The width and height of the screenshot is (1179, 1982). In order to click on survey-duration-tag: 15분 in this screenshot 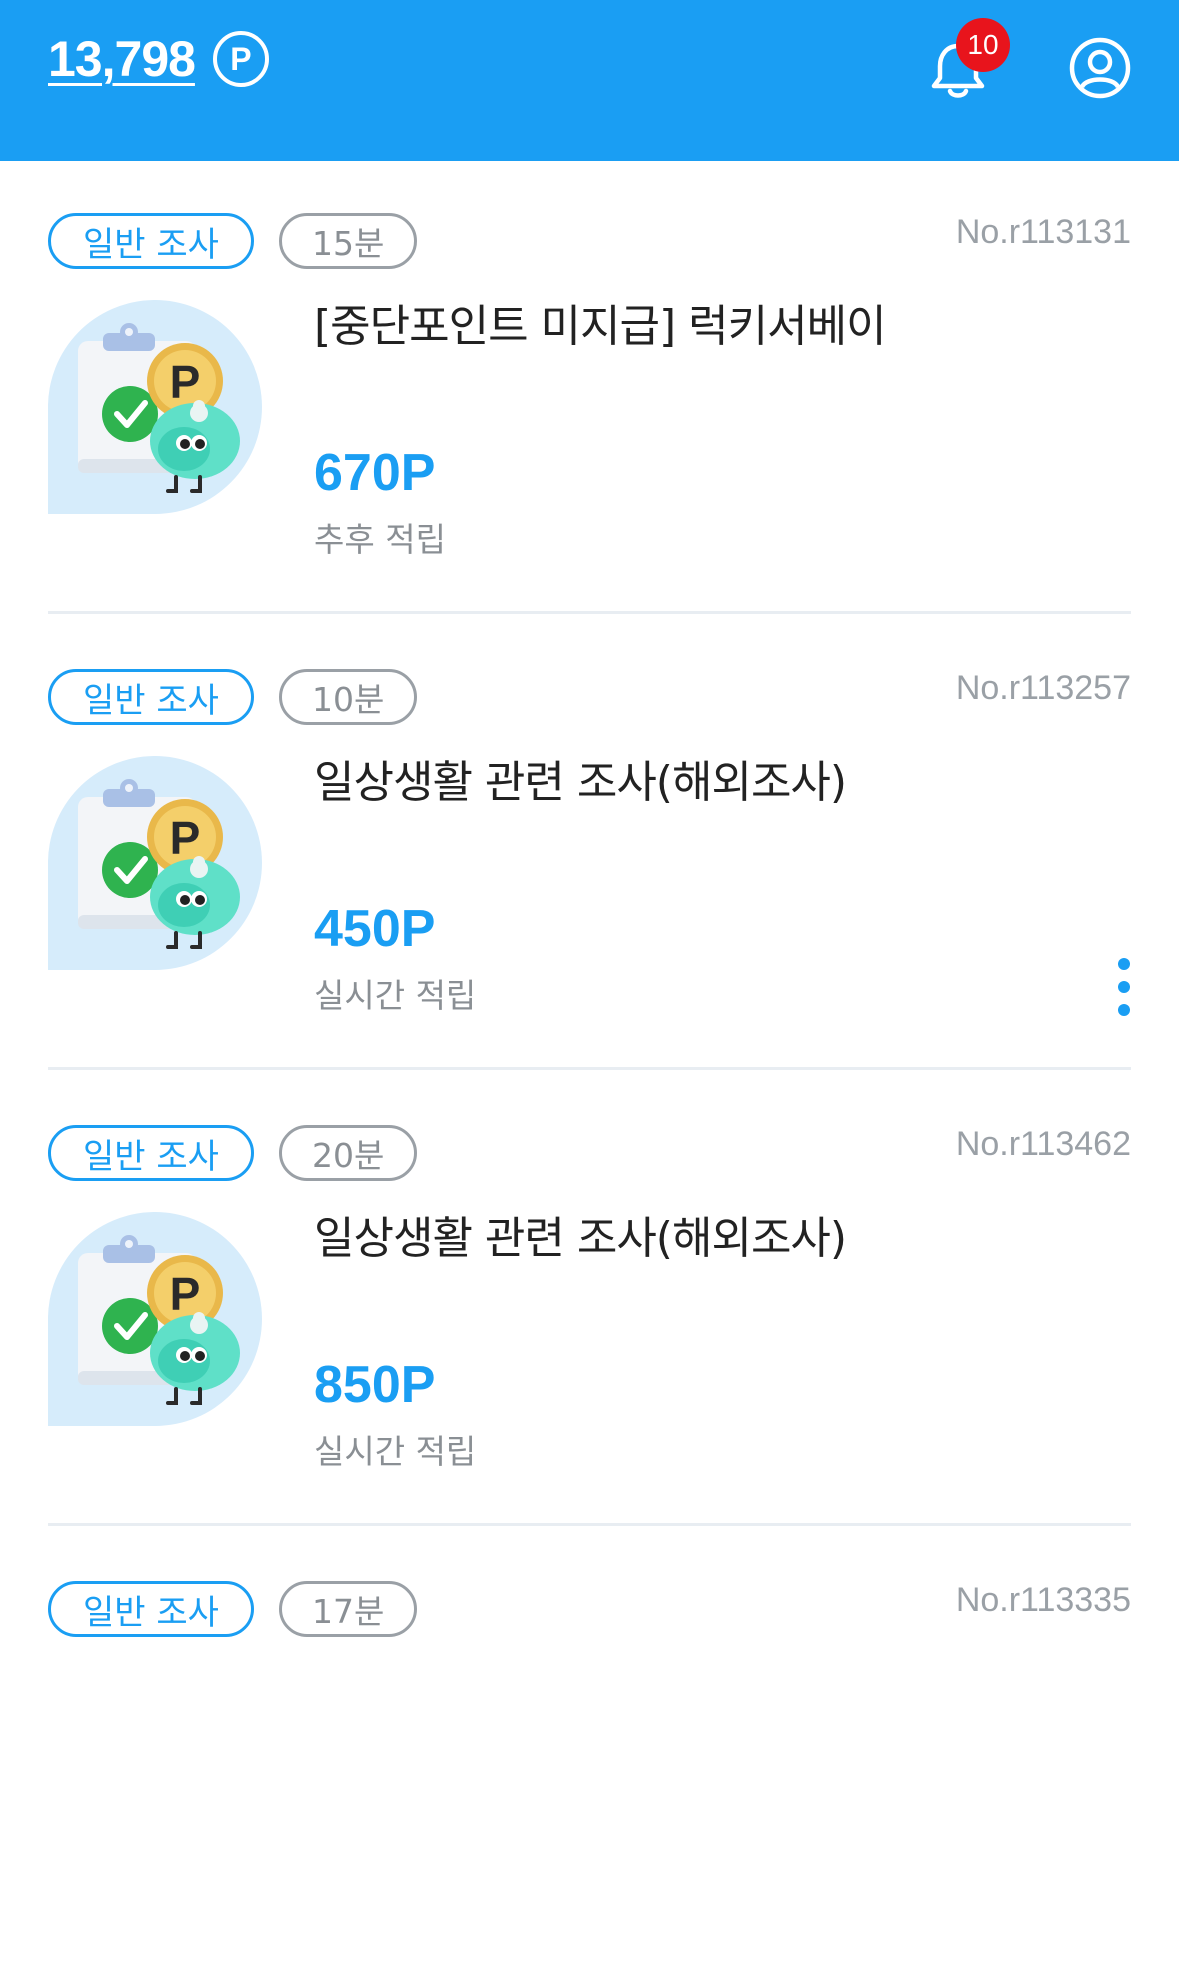, I will do `click(348, 241)`.